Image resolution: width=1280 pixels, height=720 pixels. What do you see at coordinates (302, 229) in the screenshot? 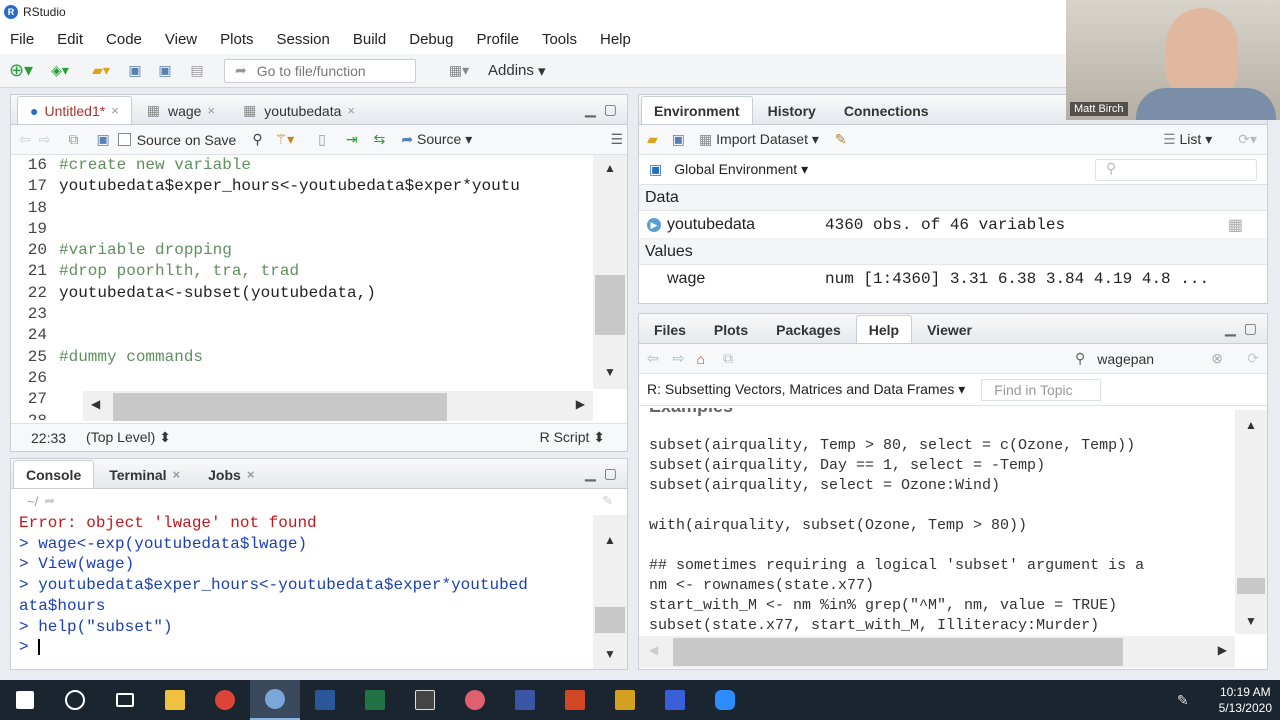
I see `code-line: 19` at bounding box center [302, 229].